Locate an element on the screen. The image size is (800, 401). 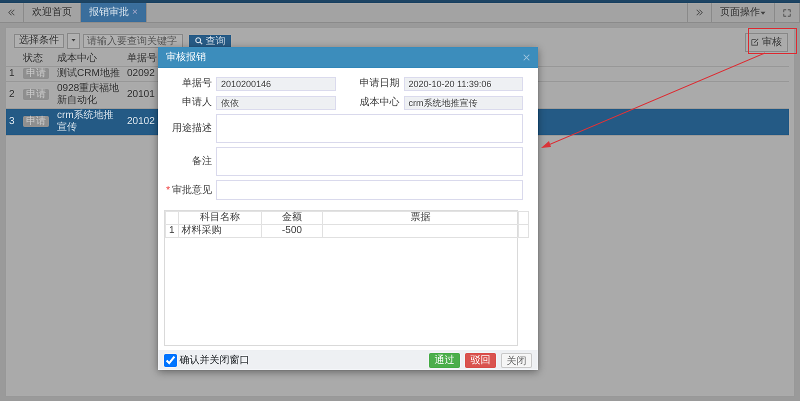
table-cell: 材料采购 is located at coordinates (220, 231).